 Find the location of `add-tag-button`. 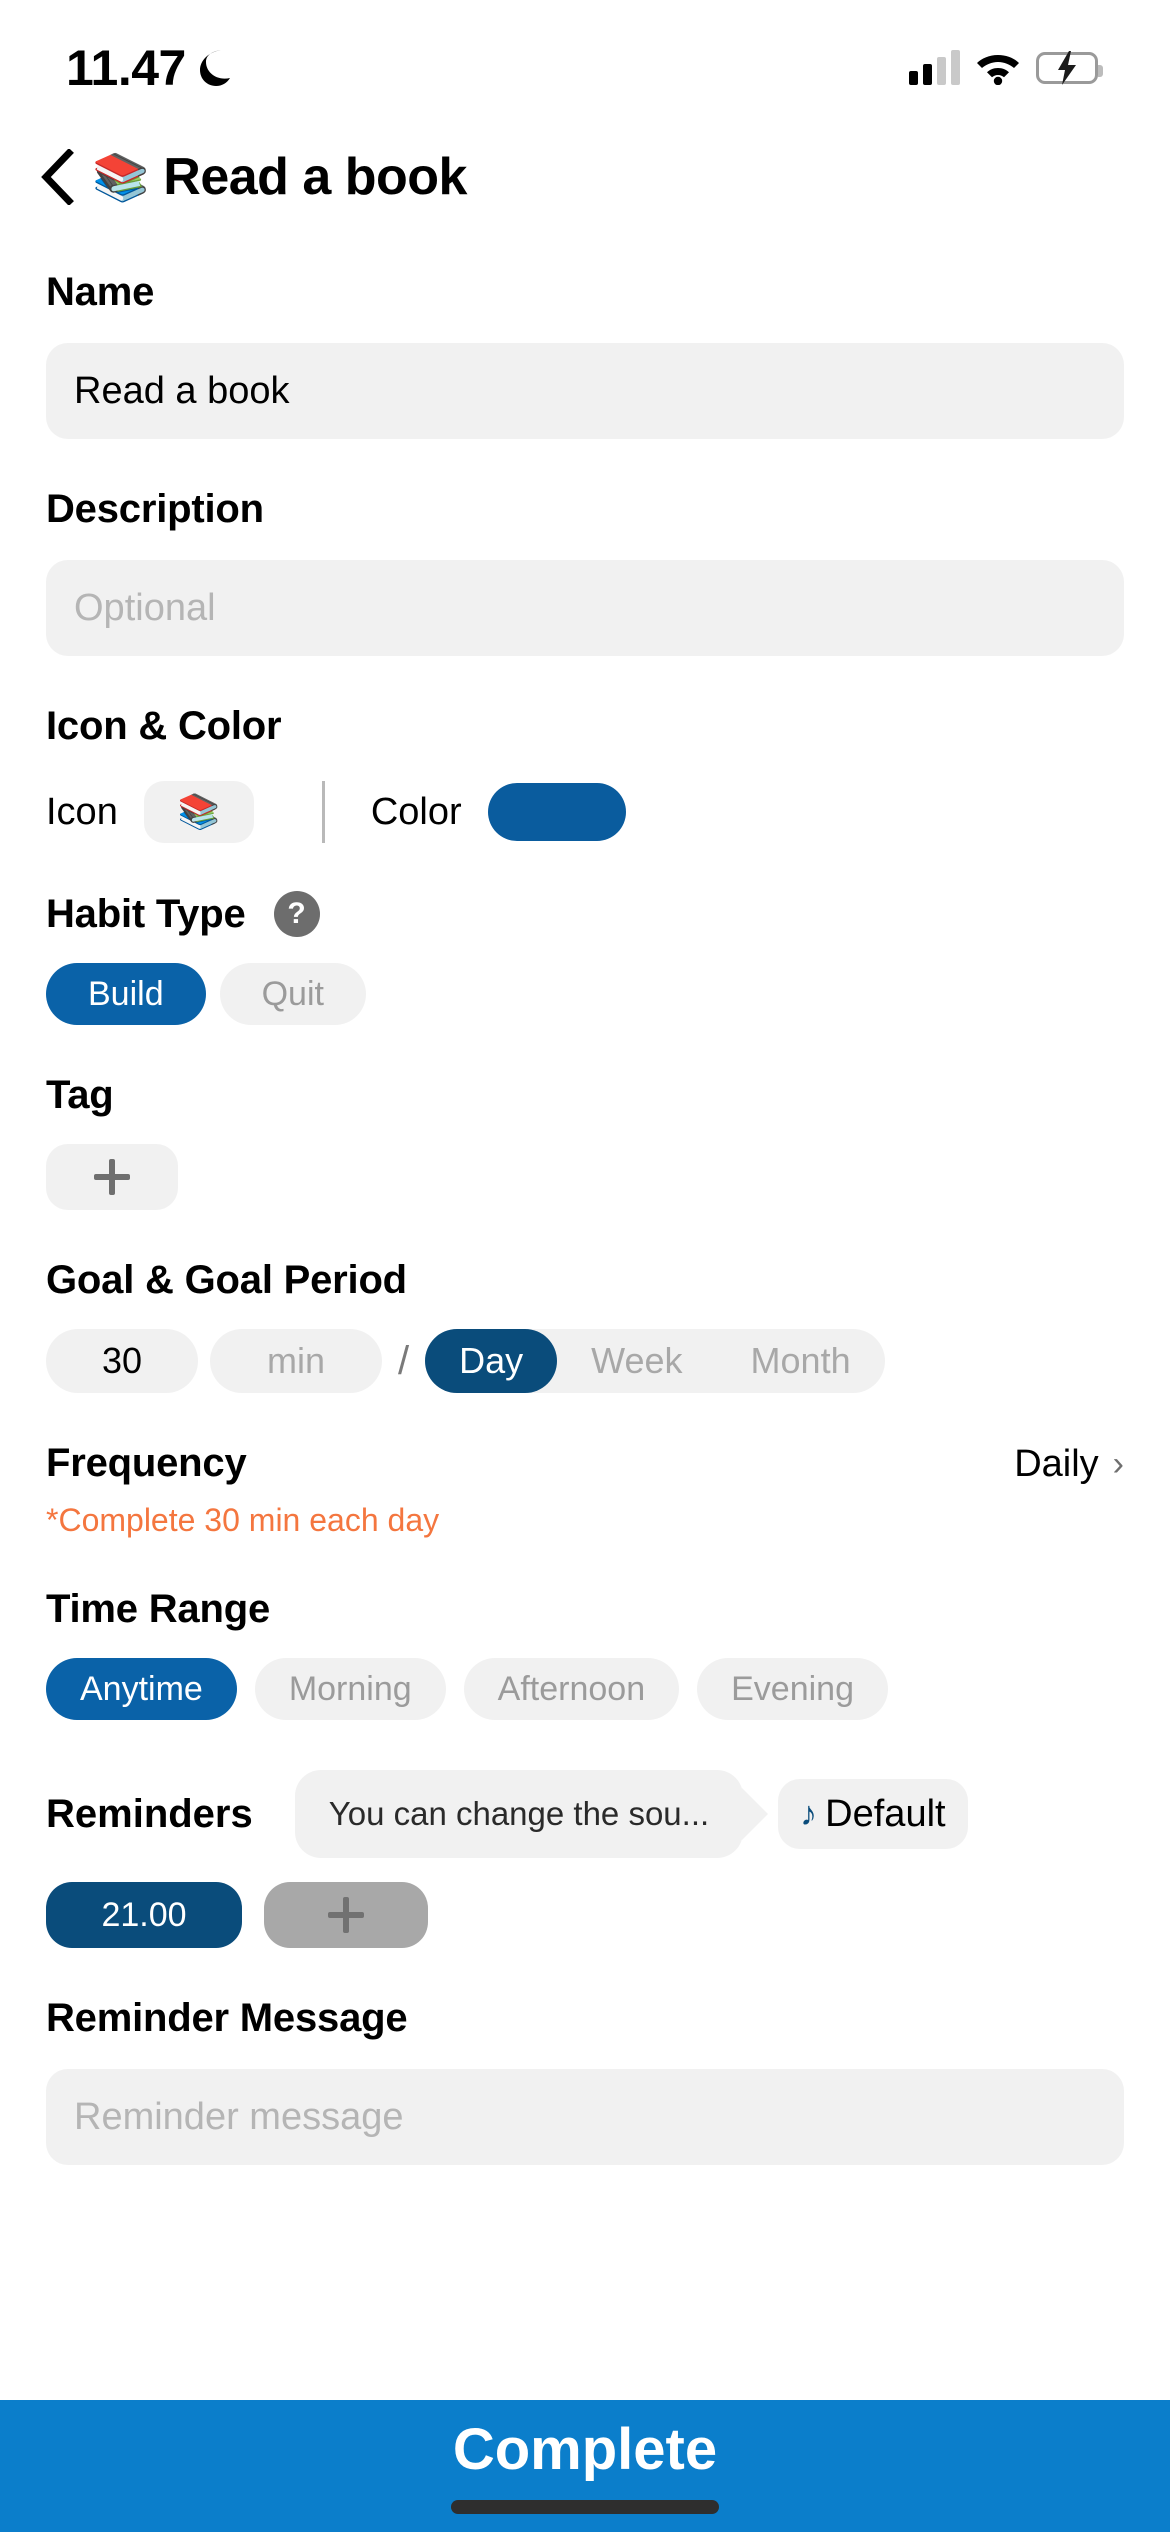

add-tag-button is located at coordinates (112, 1177).